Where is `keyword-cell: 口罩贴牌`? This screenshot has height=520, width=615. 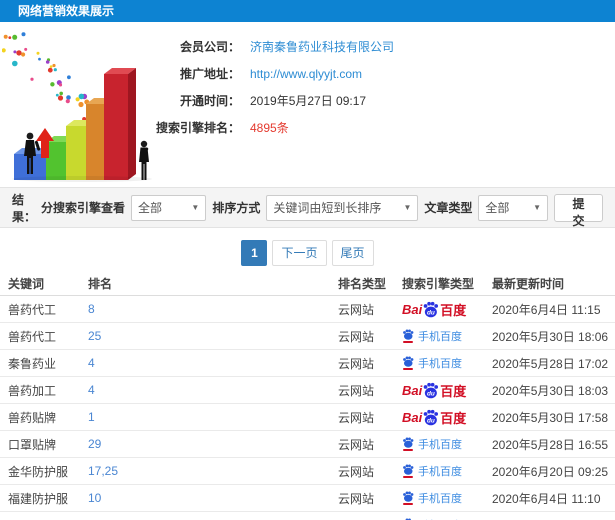 keyword-cell: 口罩贴牌 is located at coordinates (32, 444).